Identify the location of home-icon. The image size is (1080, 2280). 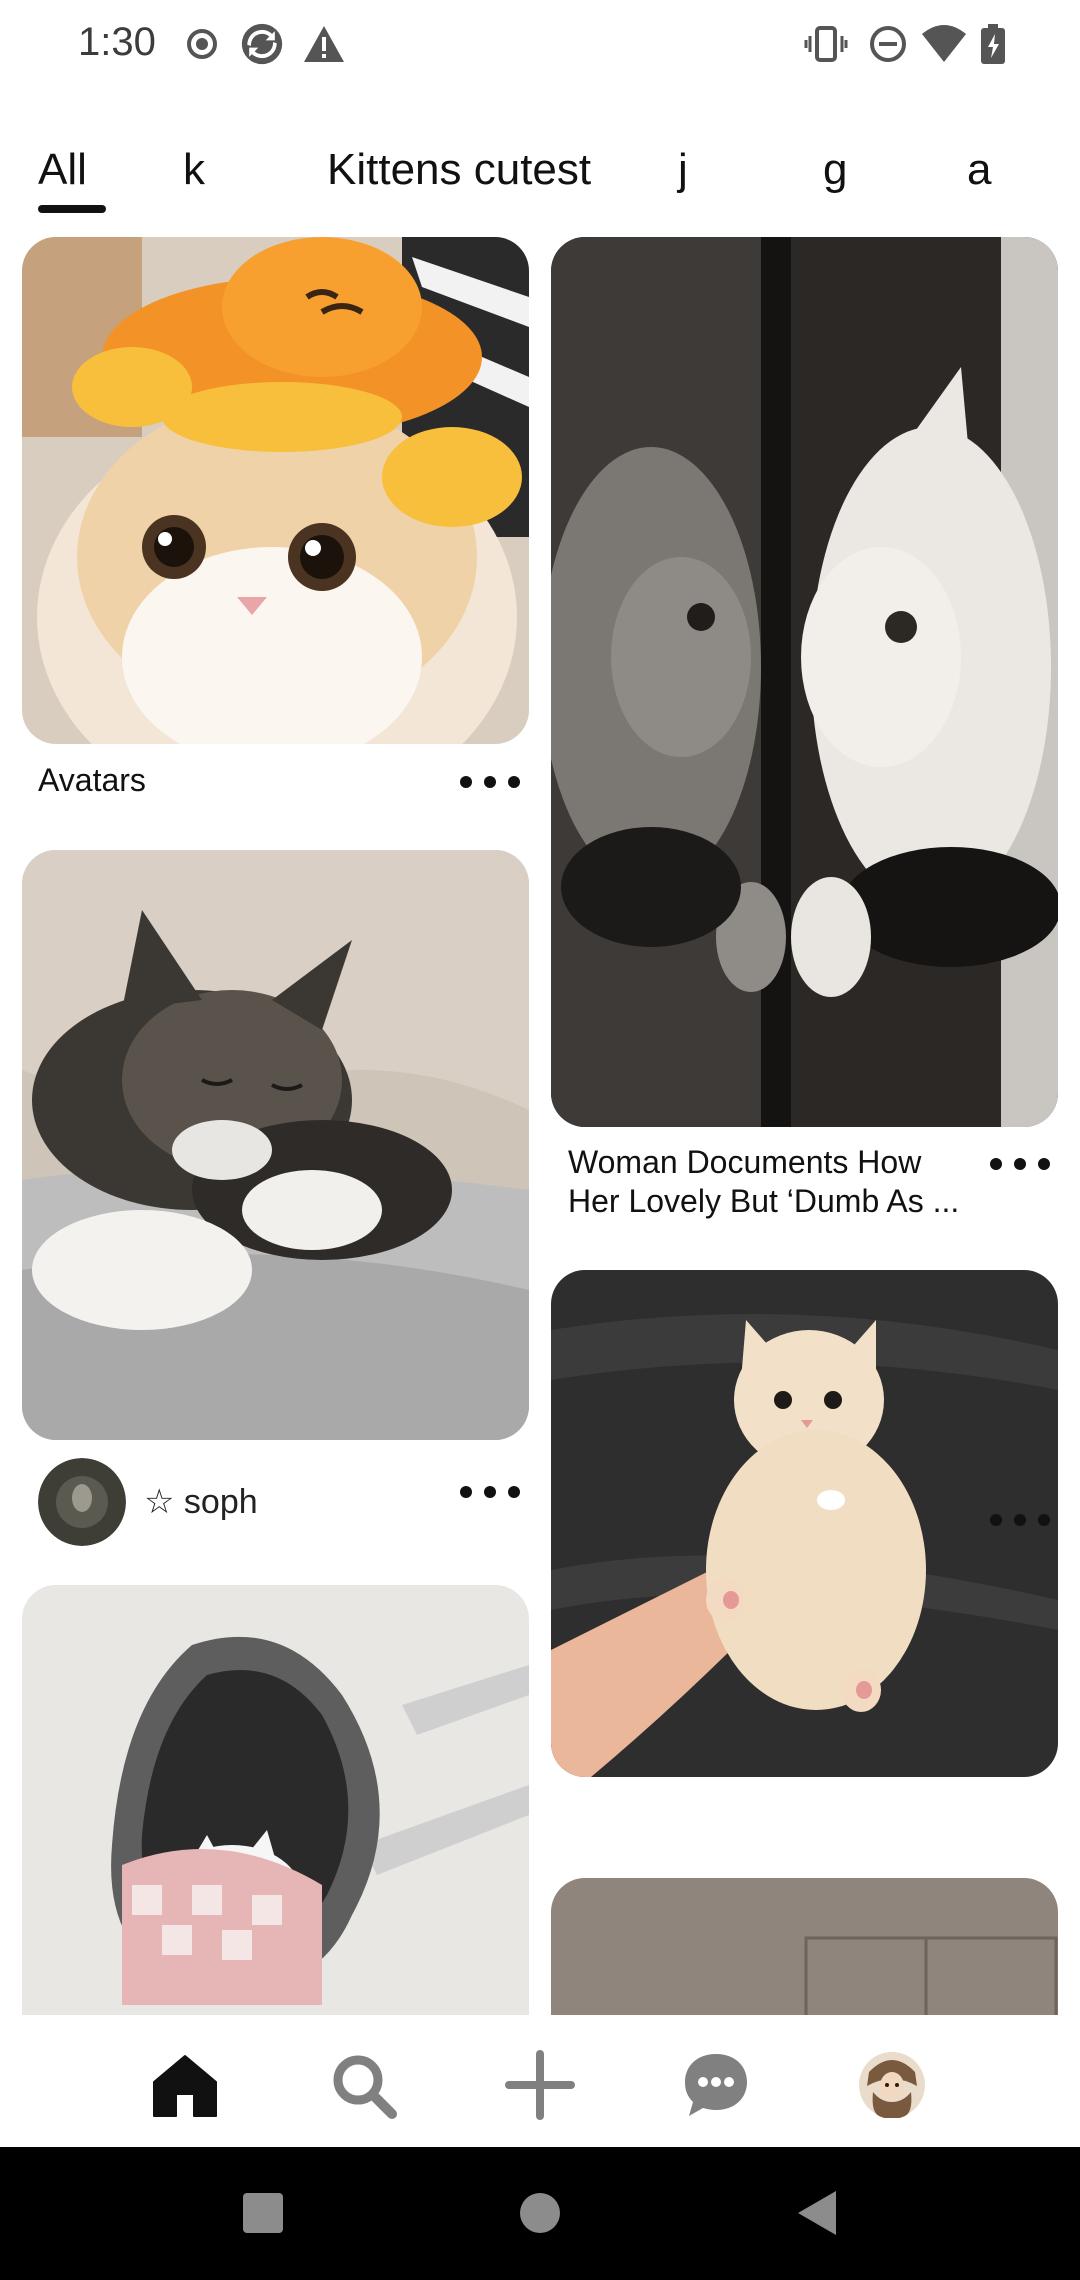
(185, 2086).